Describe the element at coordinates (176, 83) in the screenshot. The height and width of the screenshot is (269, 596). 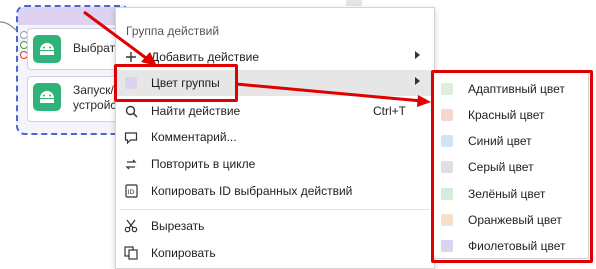
I see `annotation-box-group-color` at that location.